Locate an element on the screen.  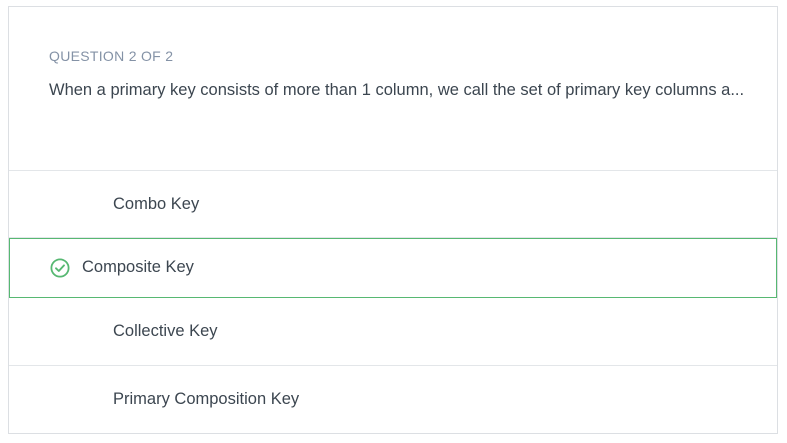
answer-option-label: Collective Key is located at coordinates (165, 331).